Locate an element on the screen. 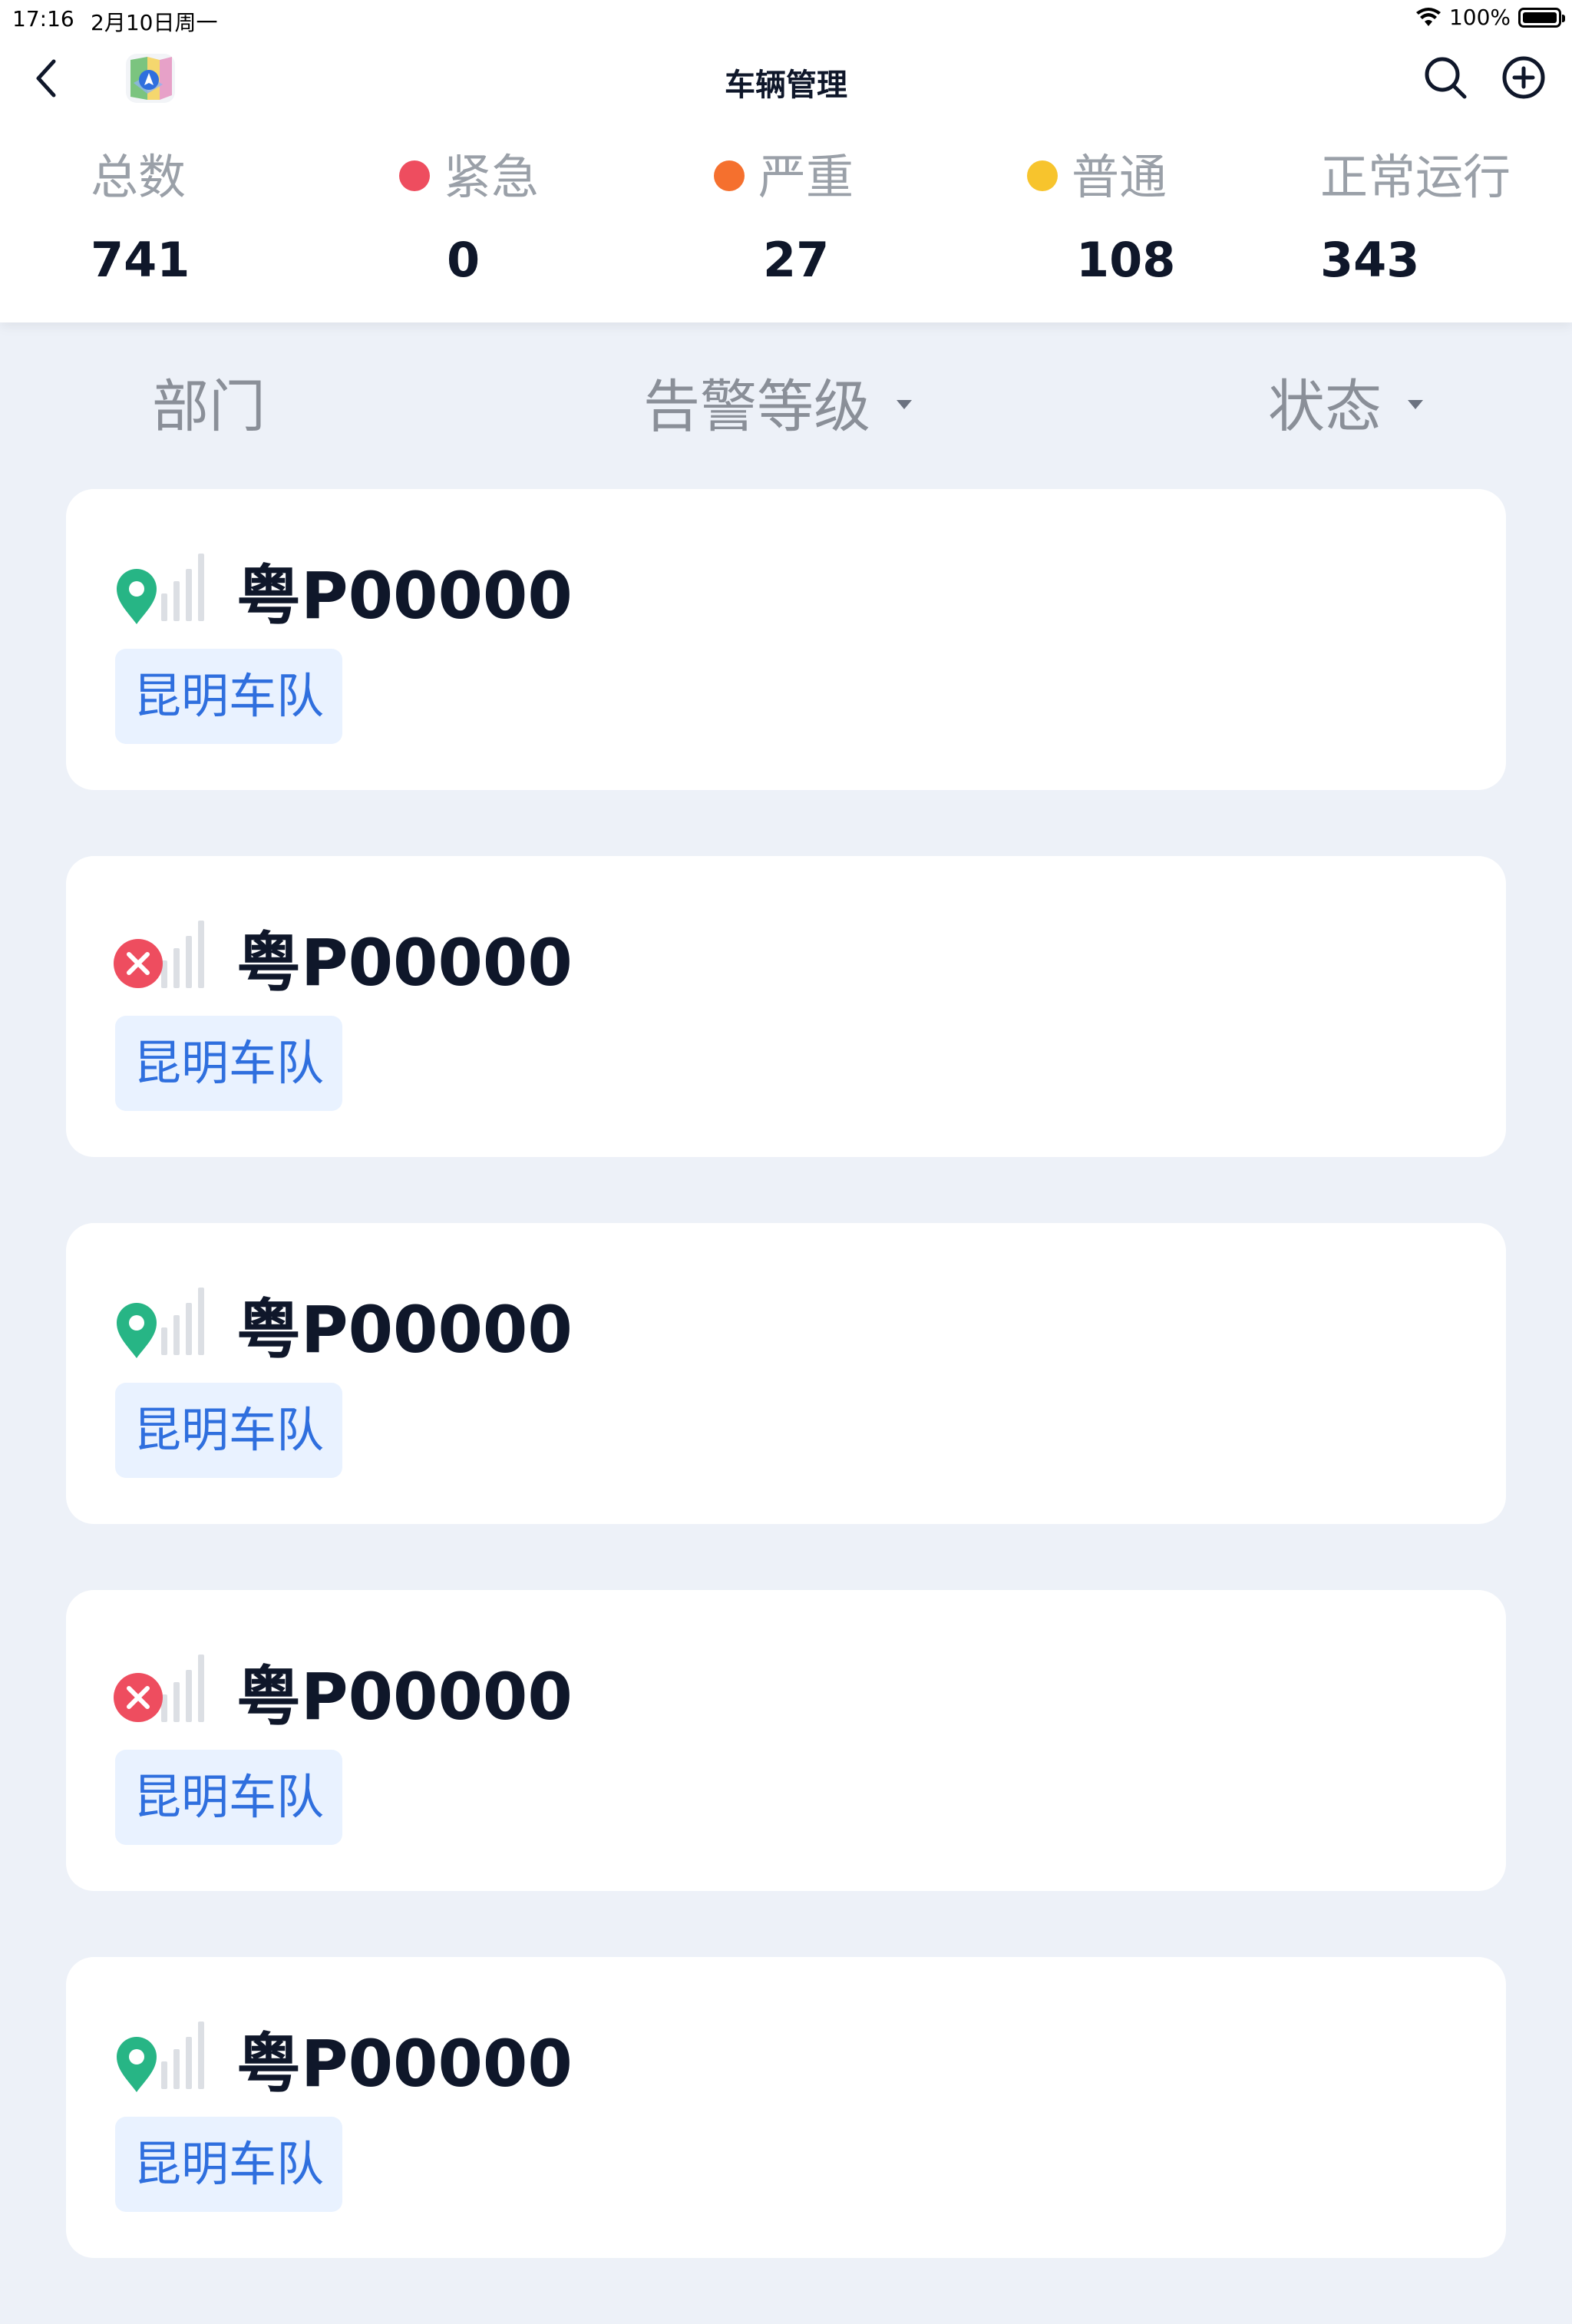  filter-bar: 部门 告警等级 状态 is located at coordinates (786, 407).